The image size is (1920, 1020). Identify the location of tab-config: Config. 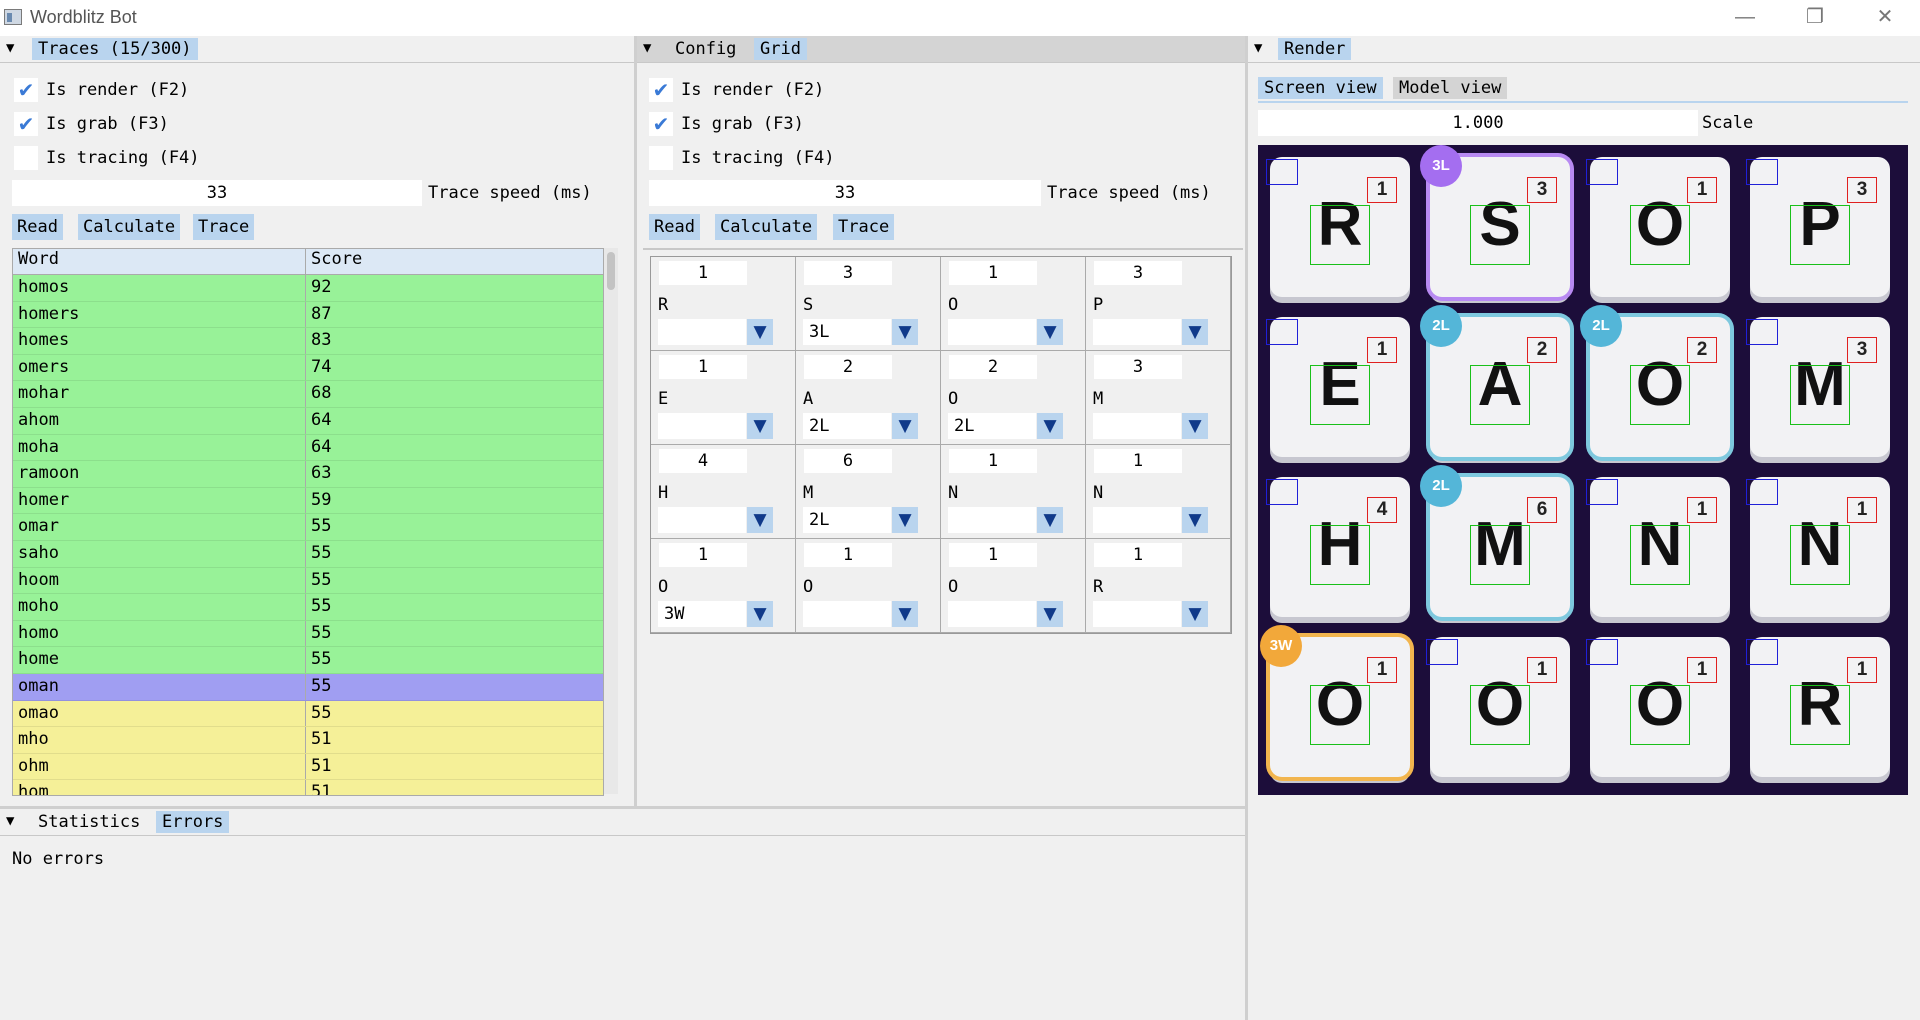
(705, 49).